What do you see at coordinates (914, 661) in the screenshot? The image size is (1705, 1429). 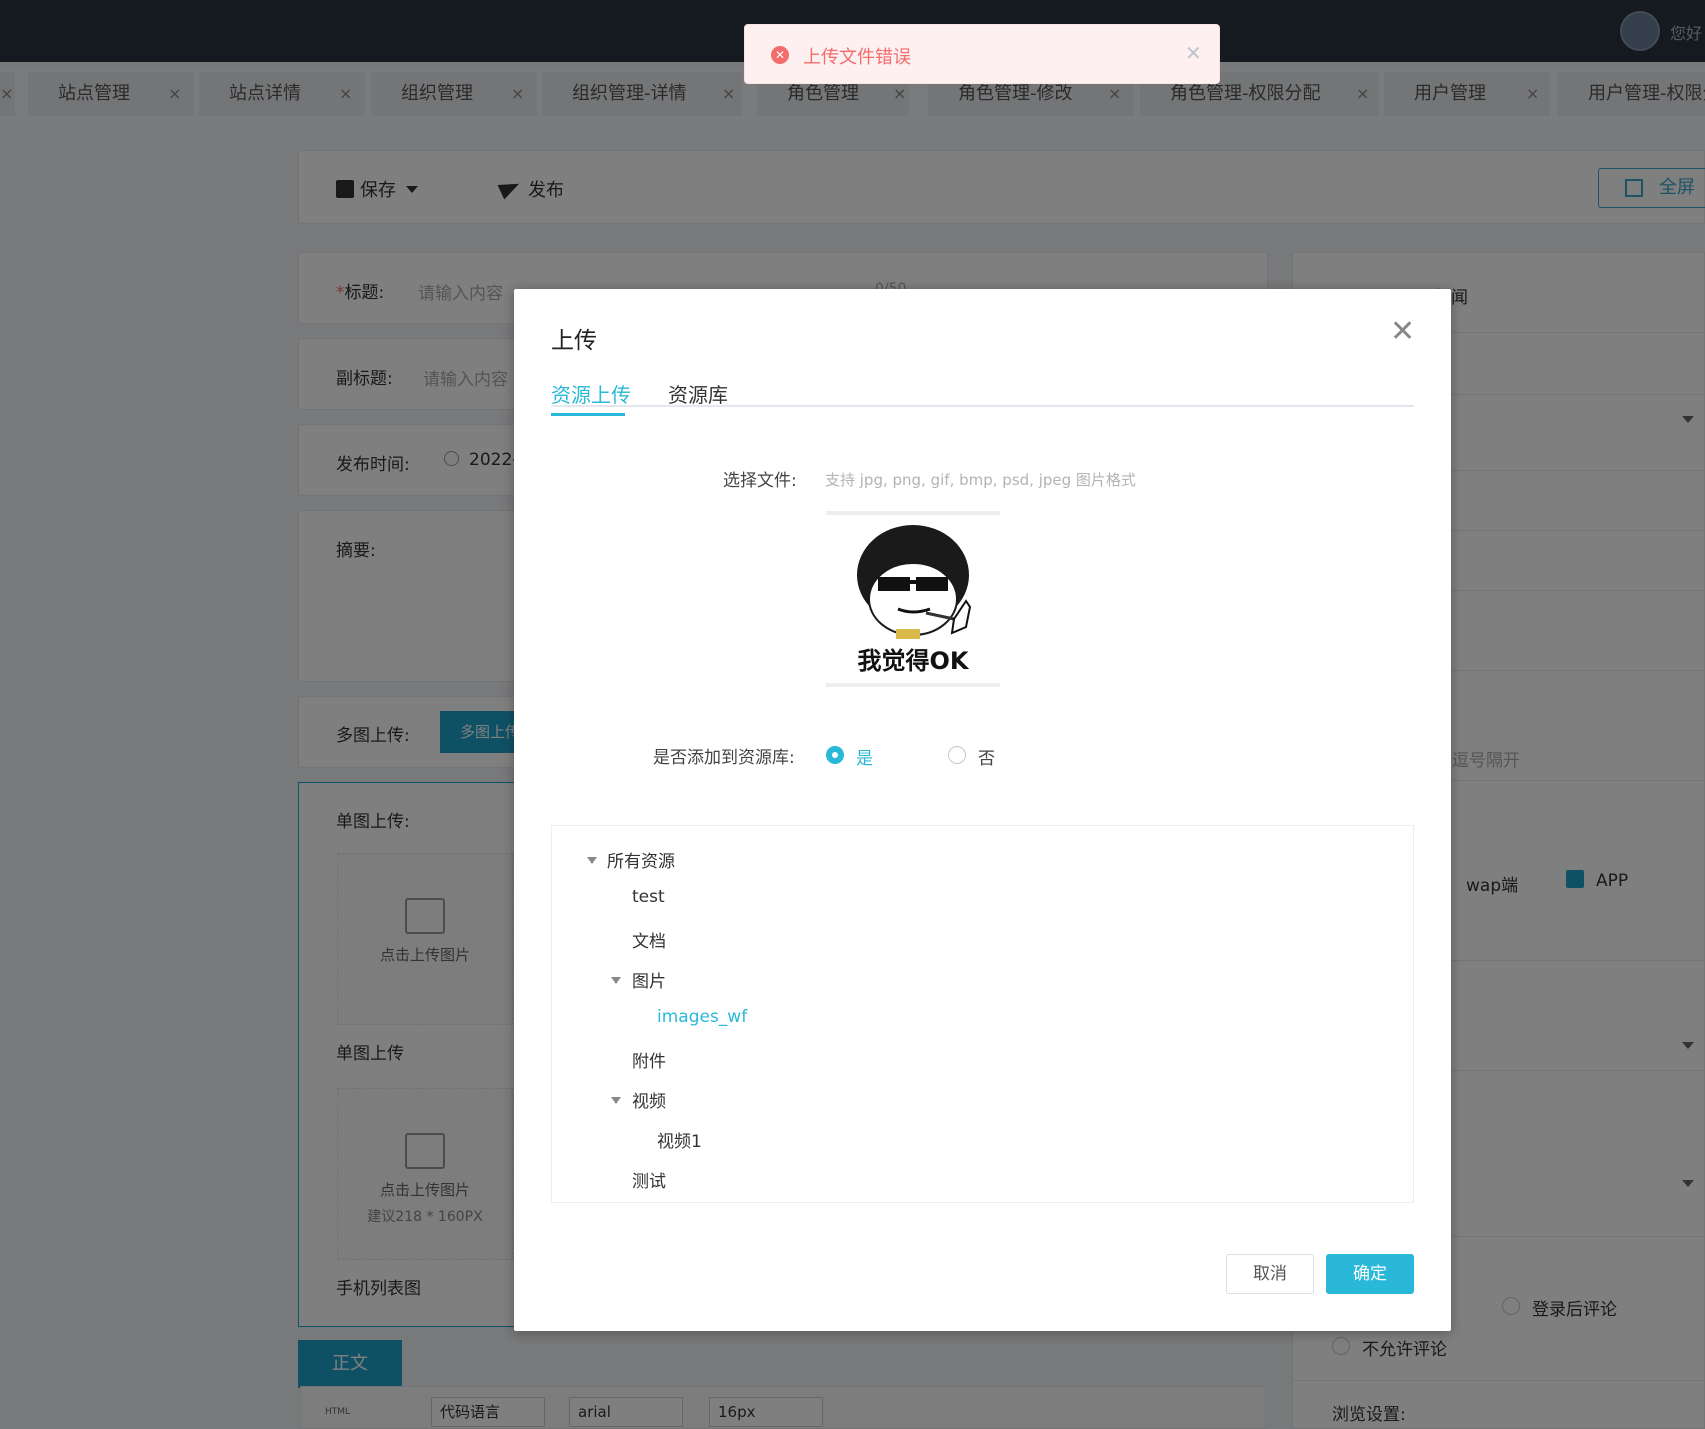 I see `preview-caption: 我觉得OK` at bounding box center [914, 661].